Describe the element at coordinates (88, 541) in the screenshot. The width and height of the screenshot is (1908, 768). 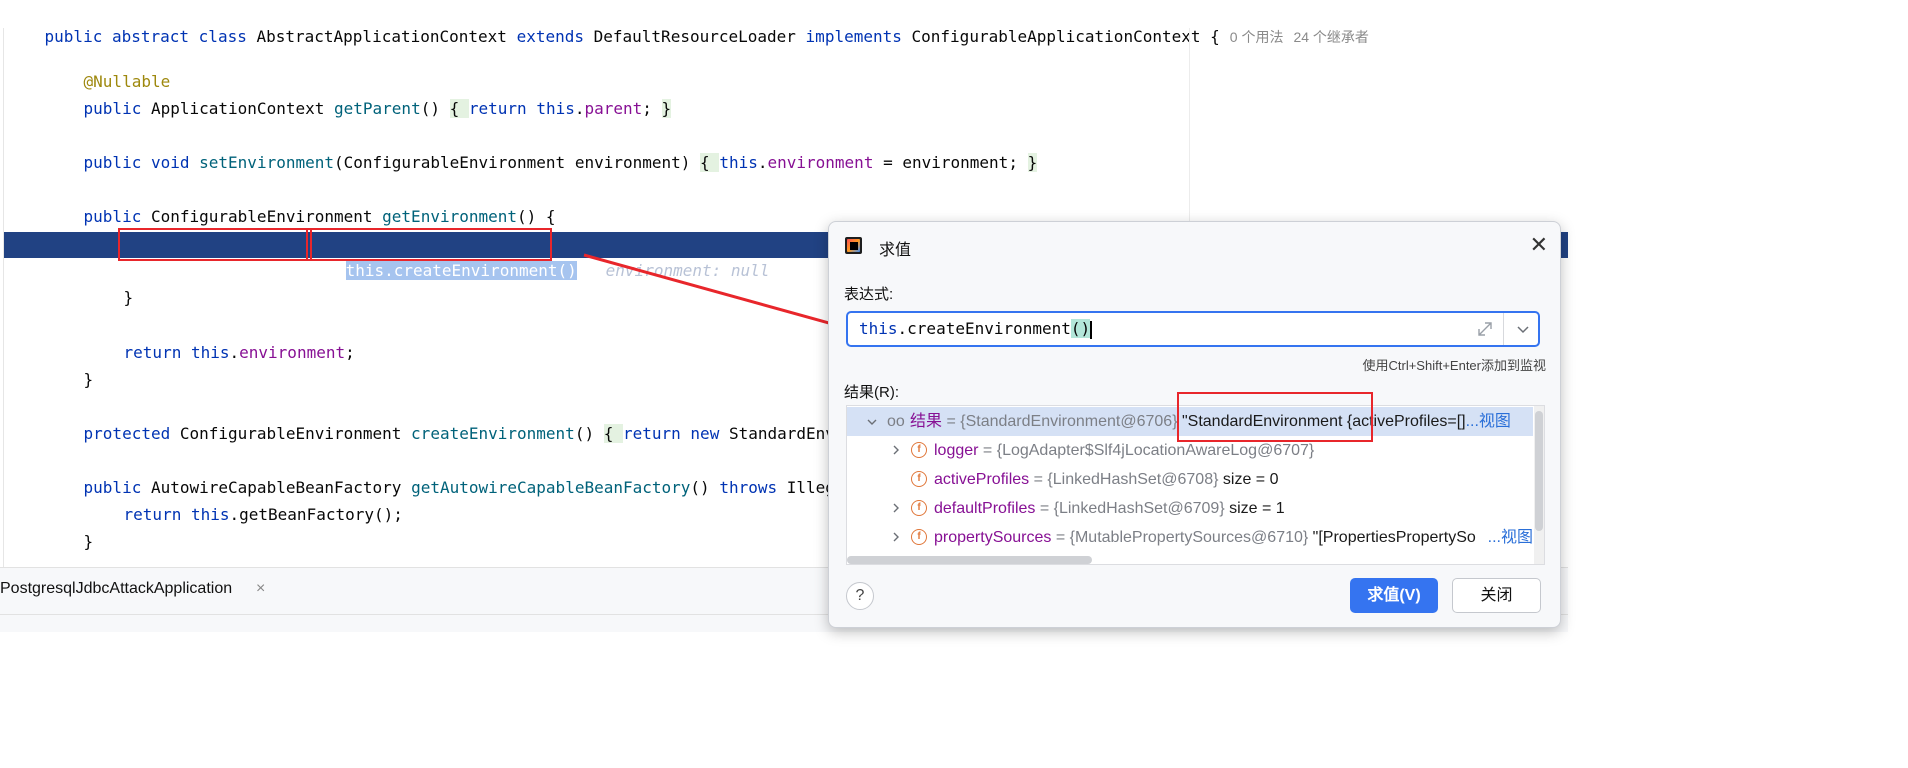
I see `code-line-close-autowire: }` at that location.